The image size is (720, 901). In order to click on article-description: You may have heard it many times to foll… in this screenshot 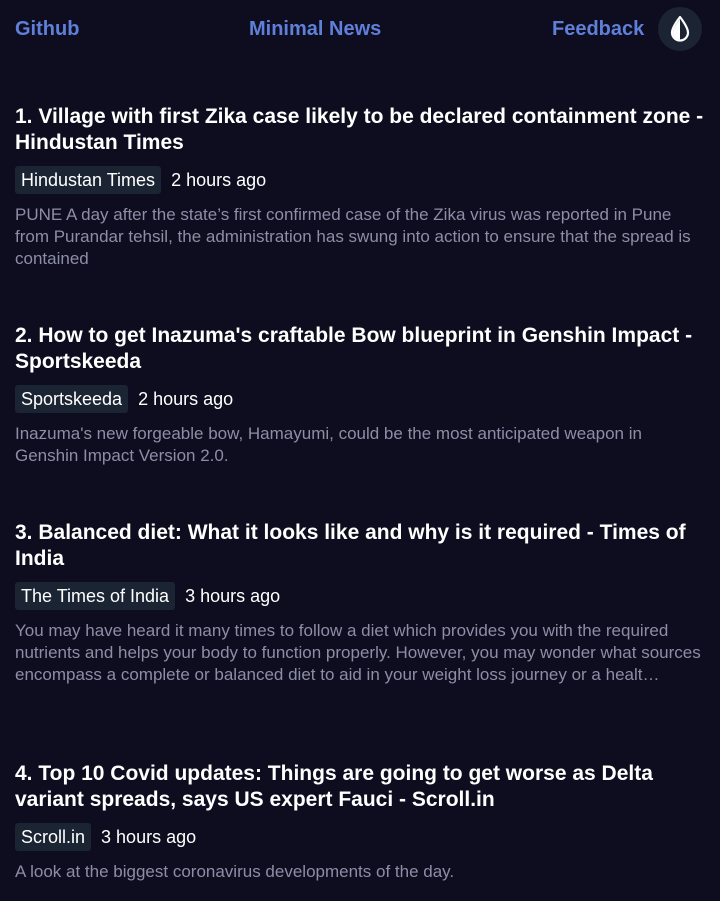, I will do `click(358, 652)`.